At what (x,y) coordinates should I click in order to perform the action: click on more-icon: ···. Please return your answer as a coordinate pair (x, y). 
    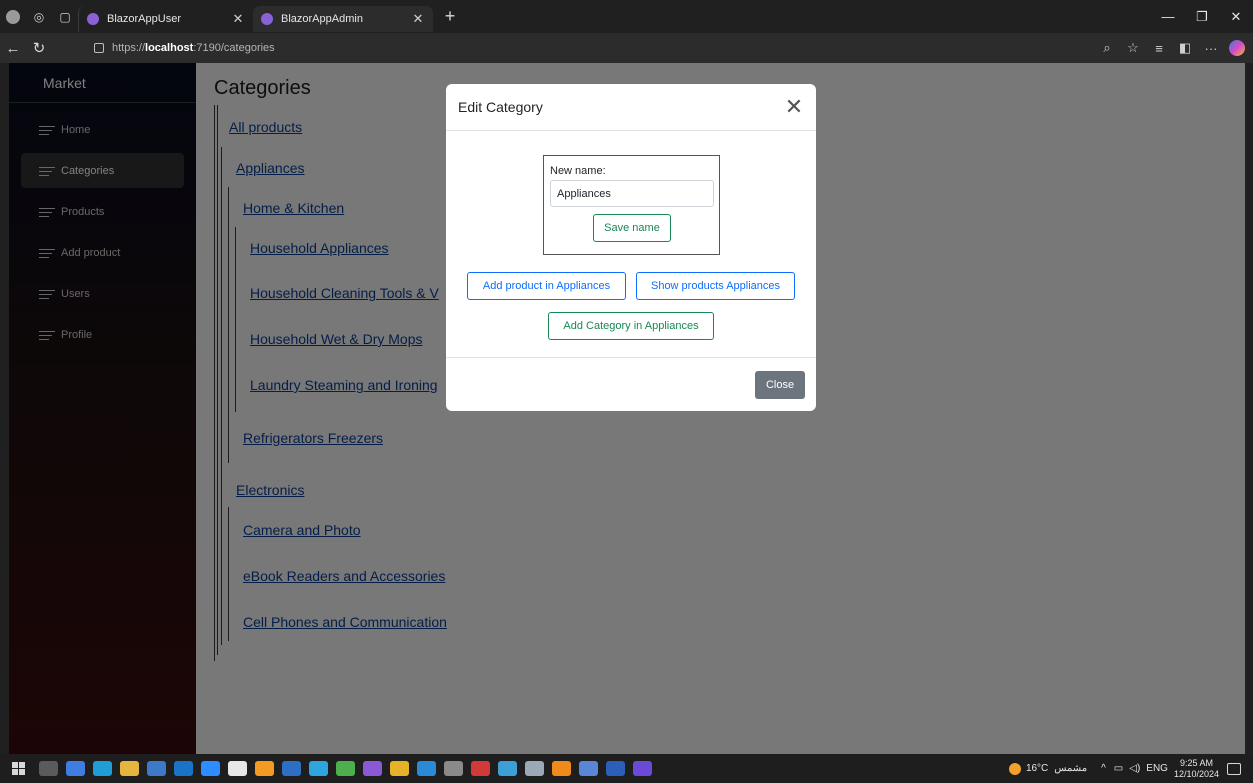
    Looking at the image, I should click on (1211, 48).